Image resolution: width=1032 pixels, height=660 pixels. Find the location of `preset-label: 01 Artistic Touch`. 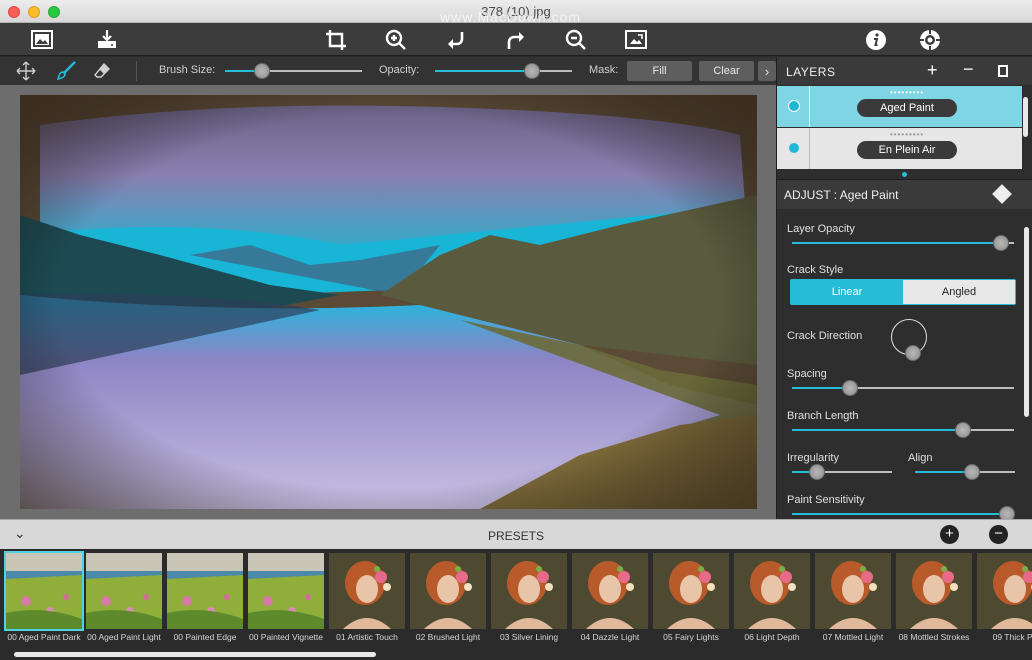

preset-label: 01 Artistic Touch is located at coordinates (367, 637).